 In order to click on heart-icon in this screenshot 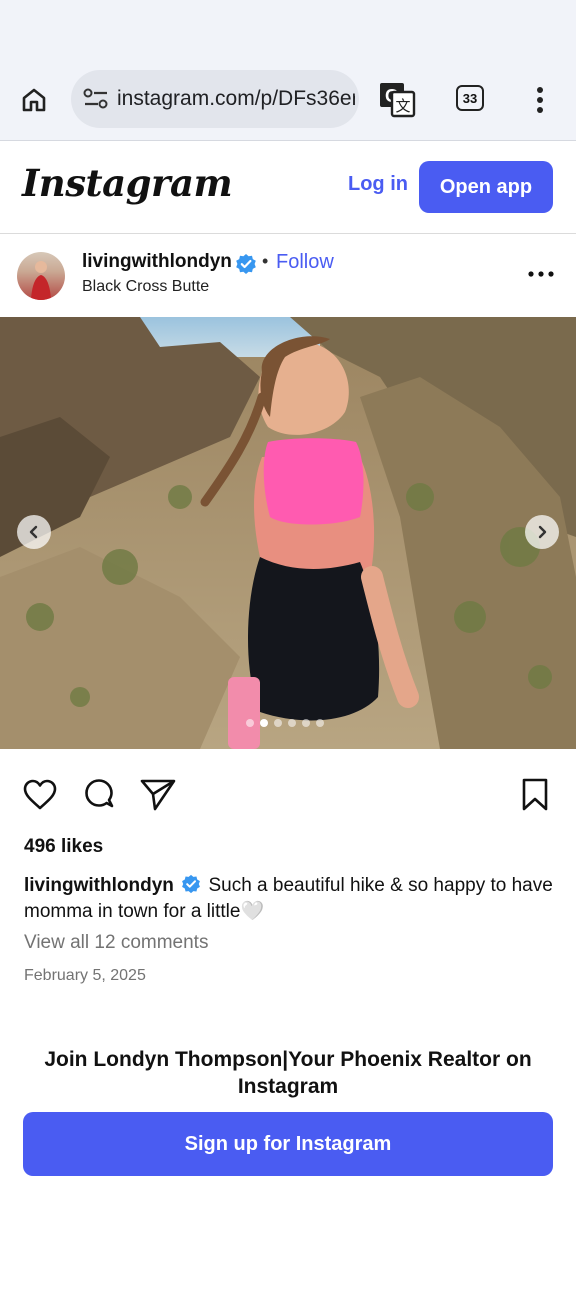, I will do `click(40, 794)`.